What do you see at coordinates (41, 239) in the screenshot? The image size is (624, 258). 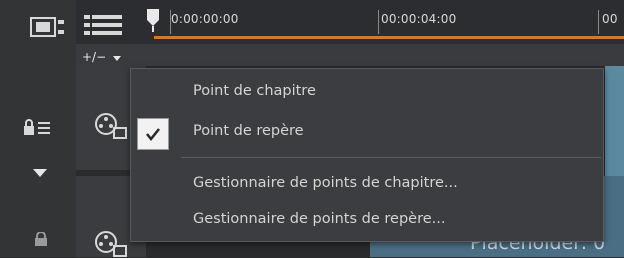 I see `lock-icon` at bounding box center [41, 239].